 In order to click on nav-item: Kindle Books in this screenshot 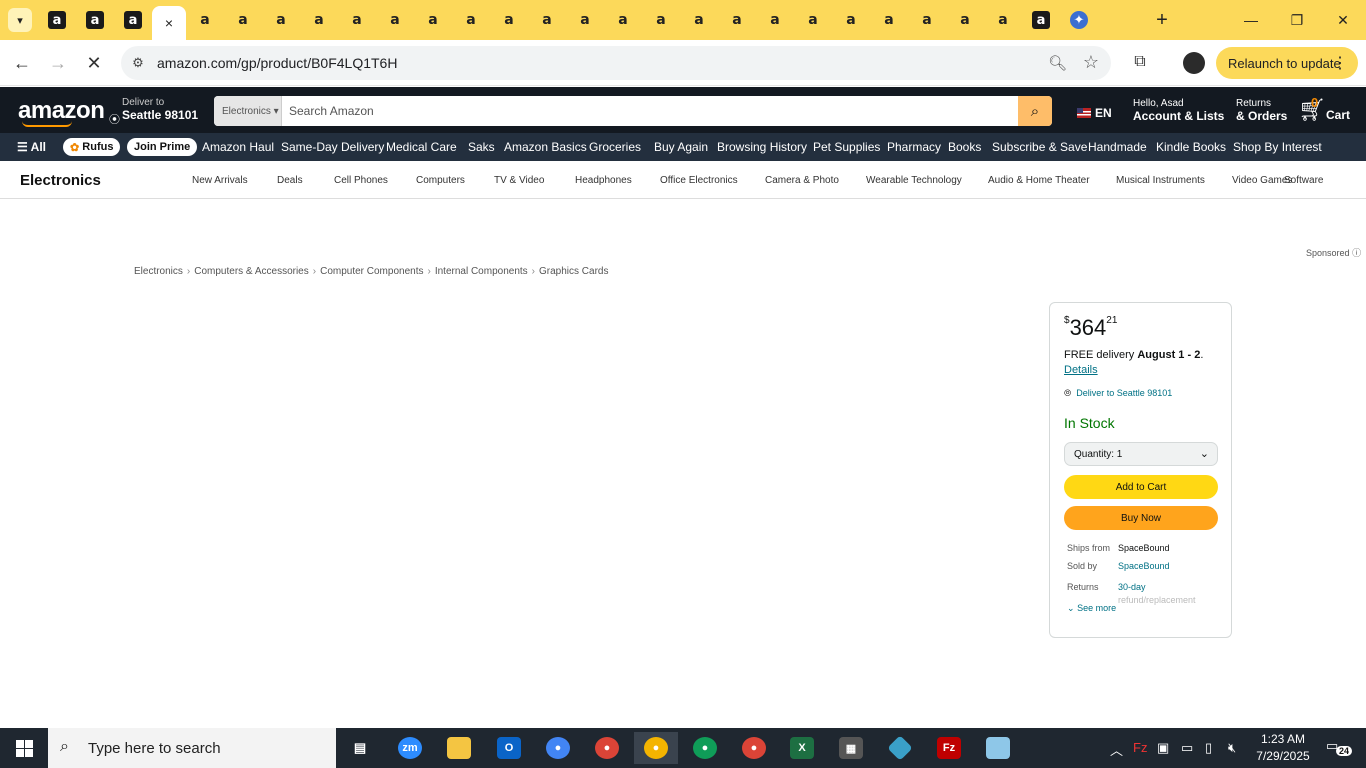, I will do `click(1191, 147)`.